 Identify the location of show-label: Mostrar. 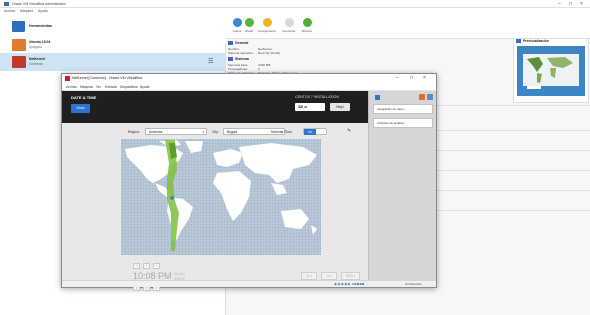
(307, 31).